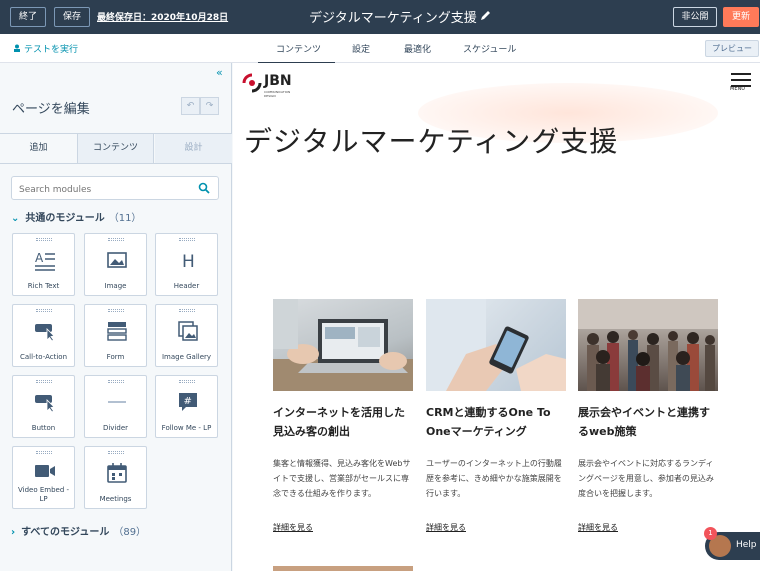 The height and width of the screenshot is (571, 760). Describe the element at coordinates (485, 16) in the screenshot. I see `pencil-icon` at that location.